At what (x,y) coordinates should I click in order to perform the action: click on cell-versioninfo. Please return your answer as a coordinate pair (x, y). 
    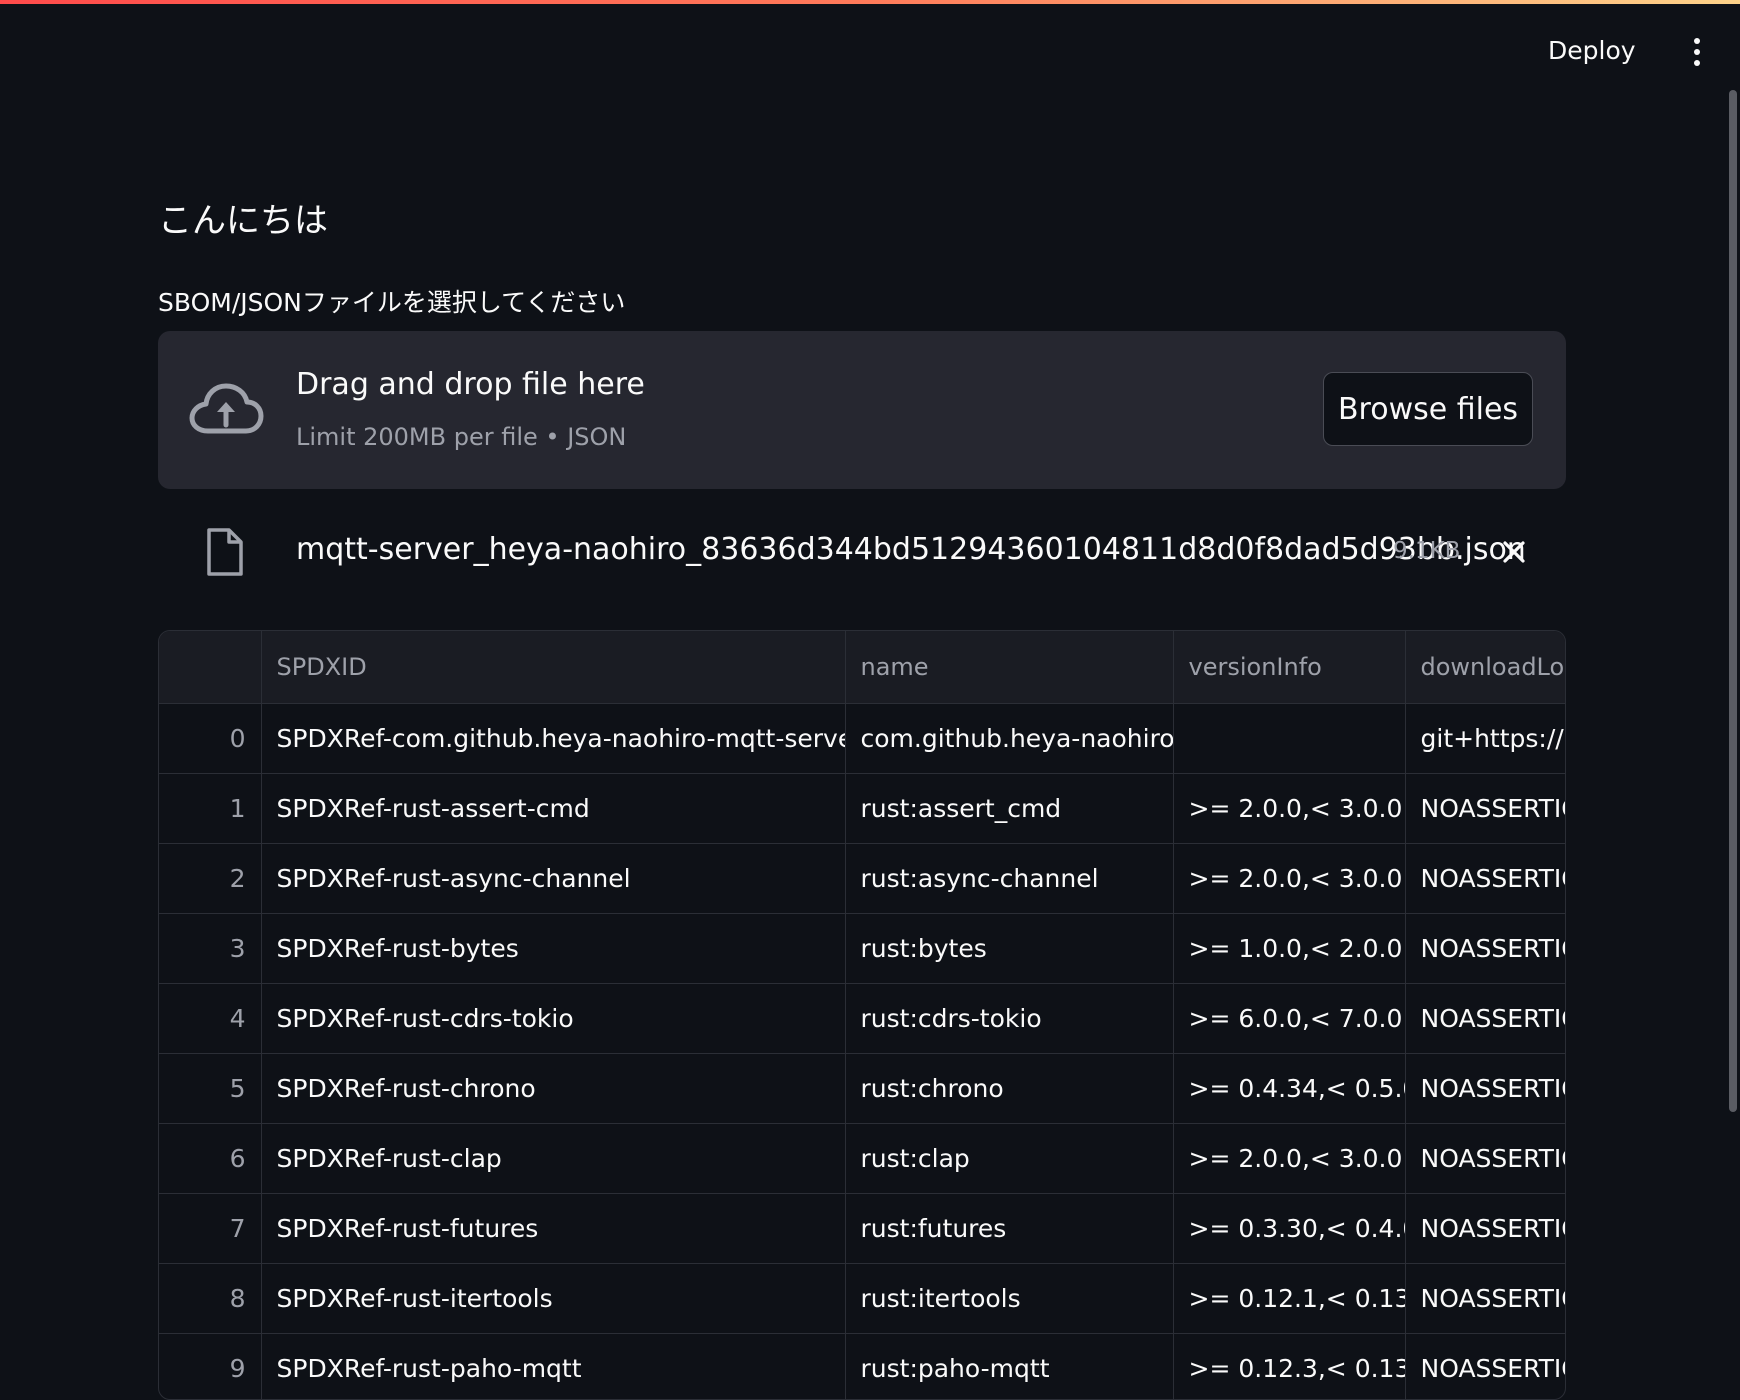
    Looking at the image, I should click on (1289, 738).